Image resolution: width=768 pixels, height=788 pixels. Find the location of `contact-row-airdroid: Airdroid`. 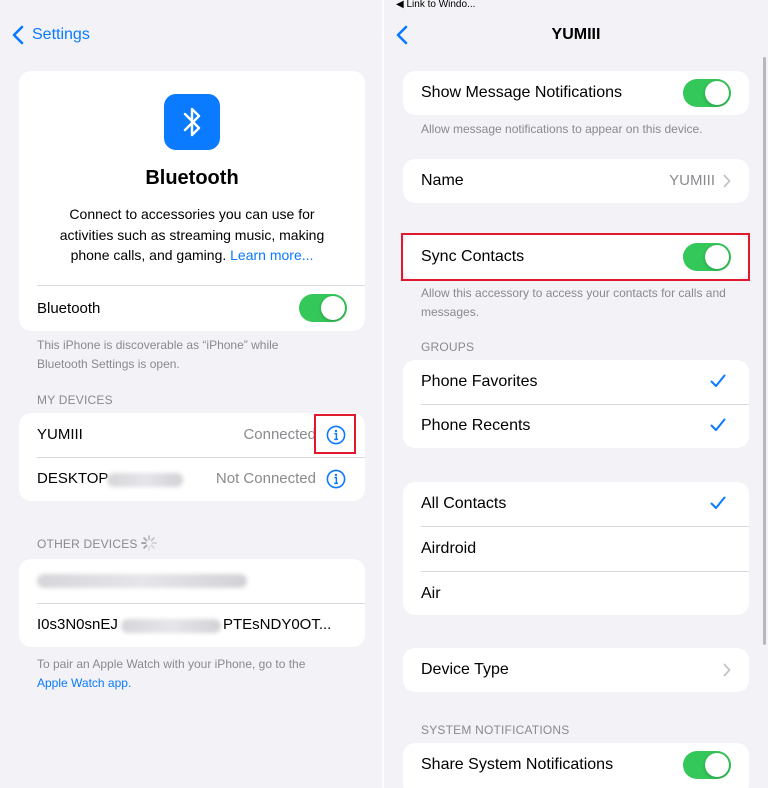

contact-row-airdroid: Airdroid is located at coordinates (576, 549).